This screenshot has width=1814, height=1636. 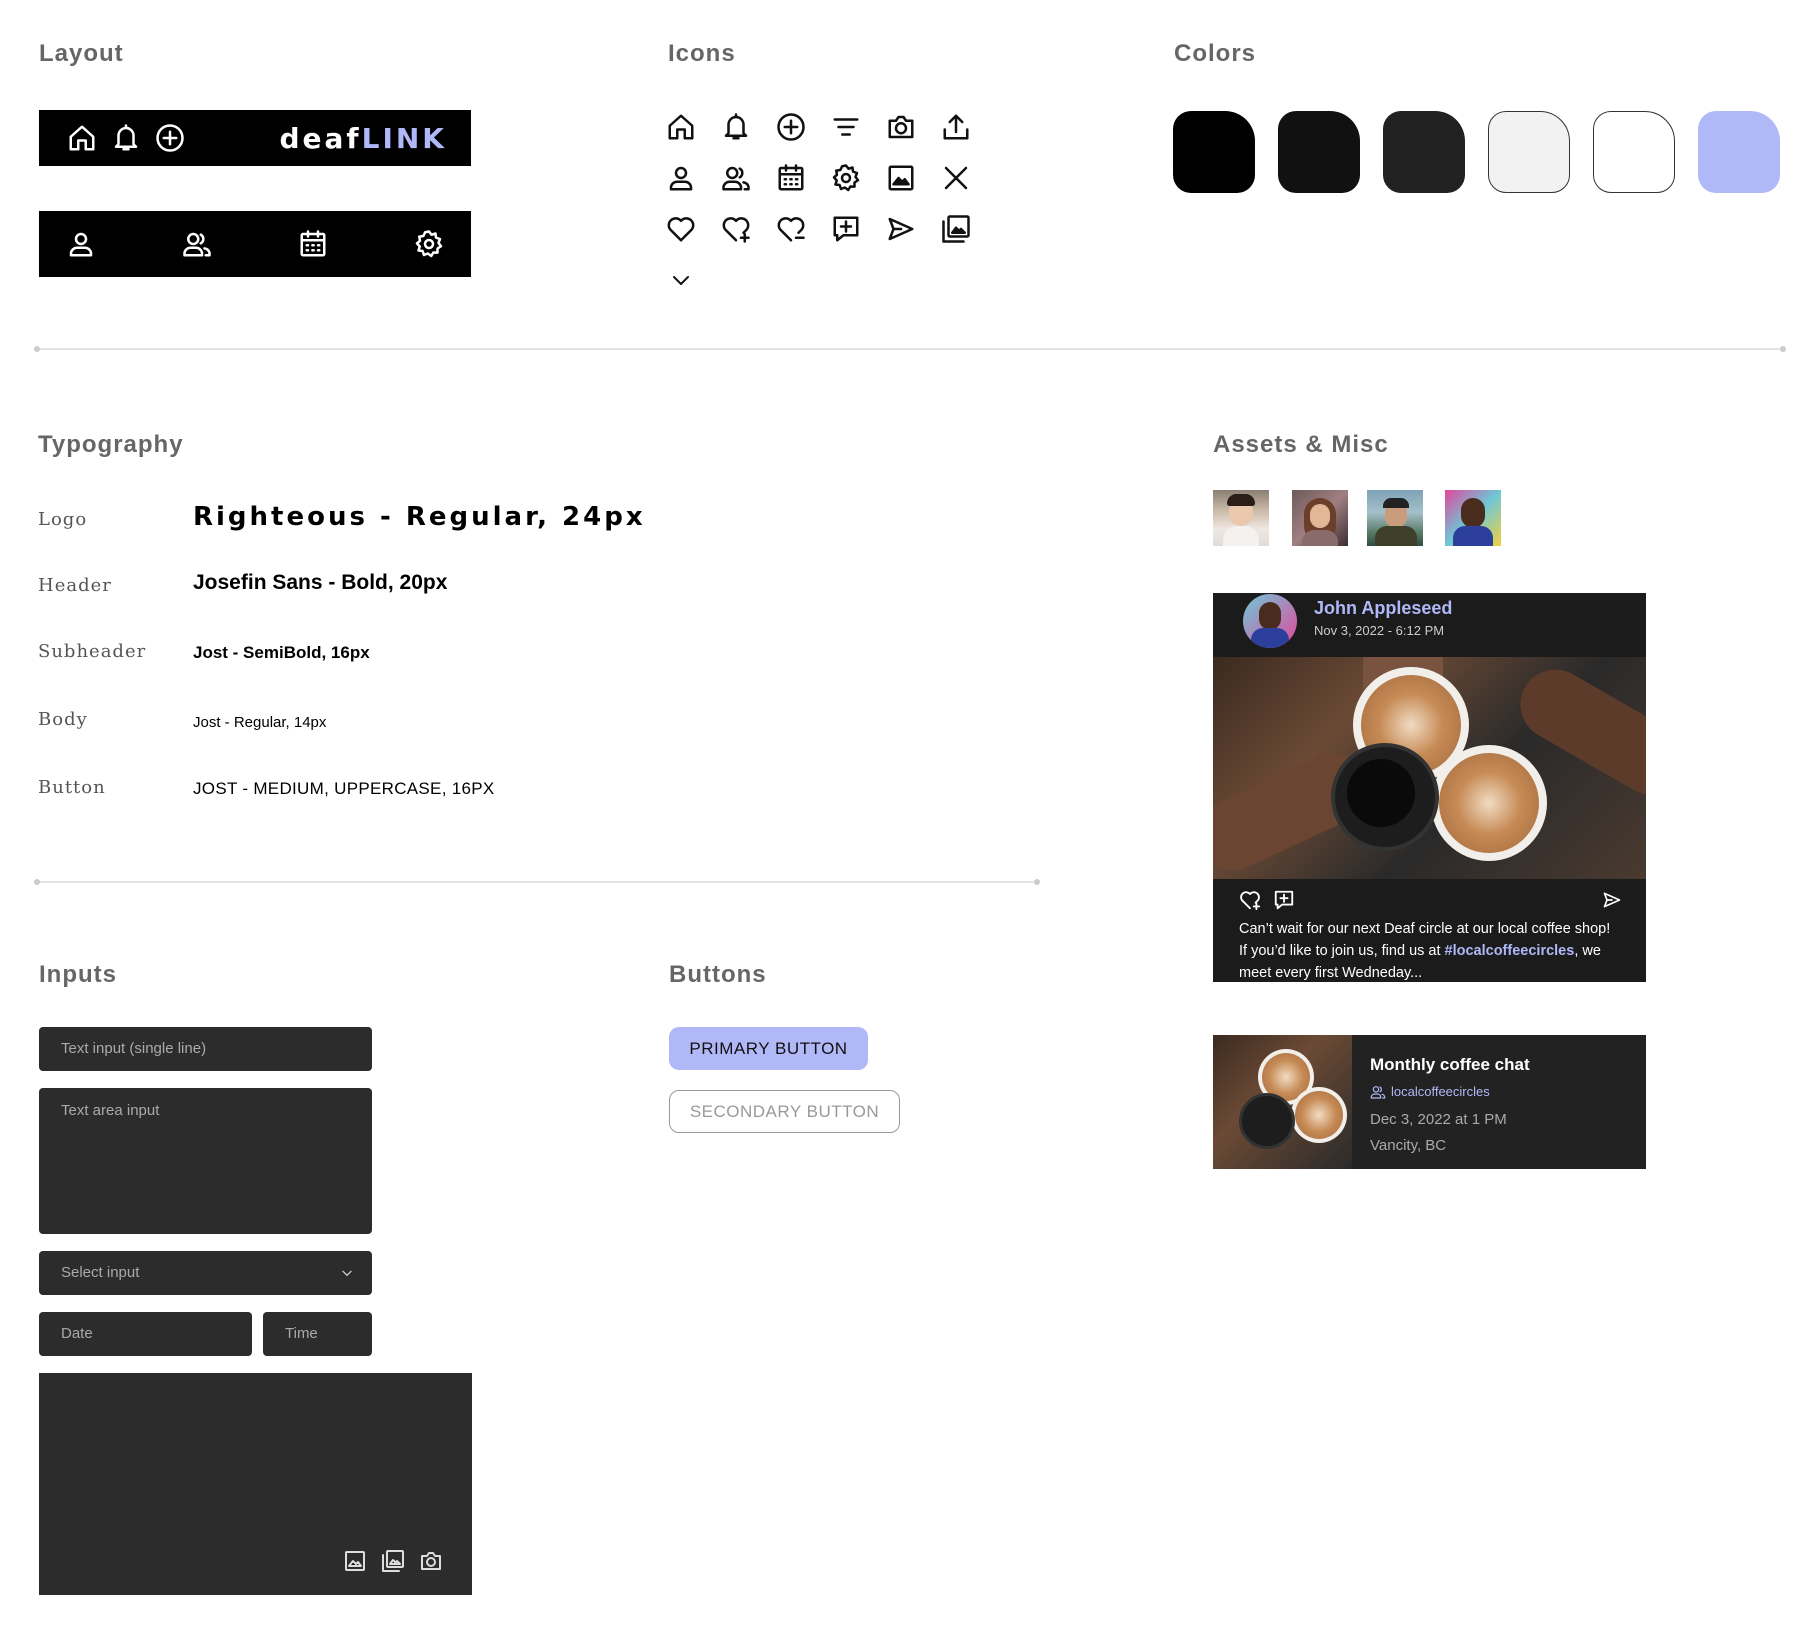 I want to click on typography-label-subheader: Subheader, so click(x=92, y=651).